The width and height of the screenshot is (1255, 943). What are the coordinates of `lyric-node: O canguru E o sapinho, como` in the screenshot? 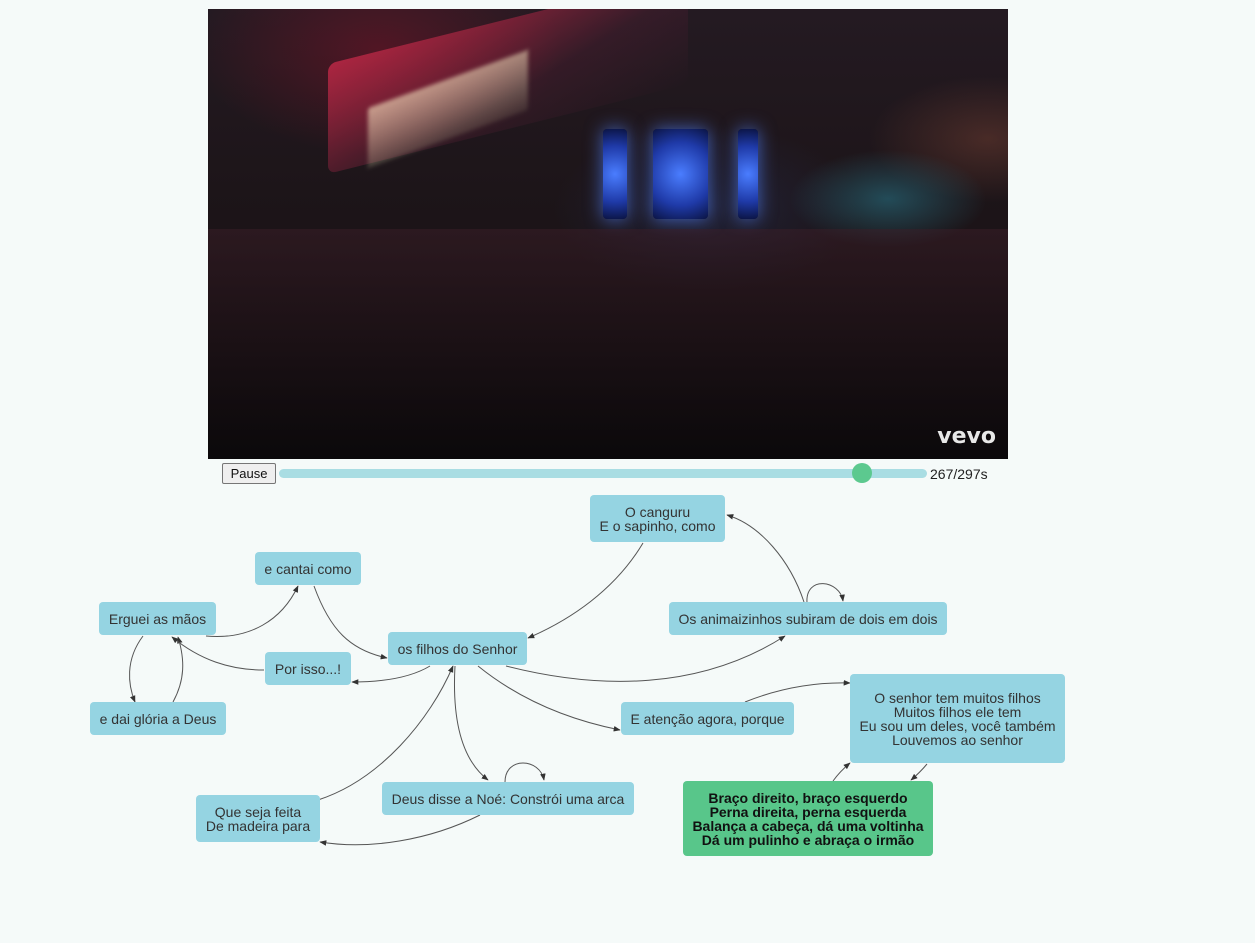 It's located at (657, 518).